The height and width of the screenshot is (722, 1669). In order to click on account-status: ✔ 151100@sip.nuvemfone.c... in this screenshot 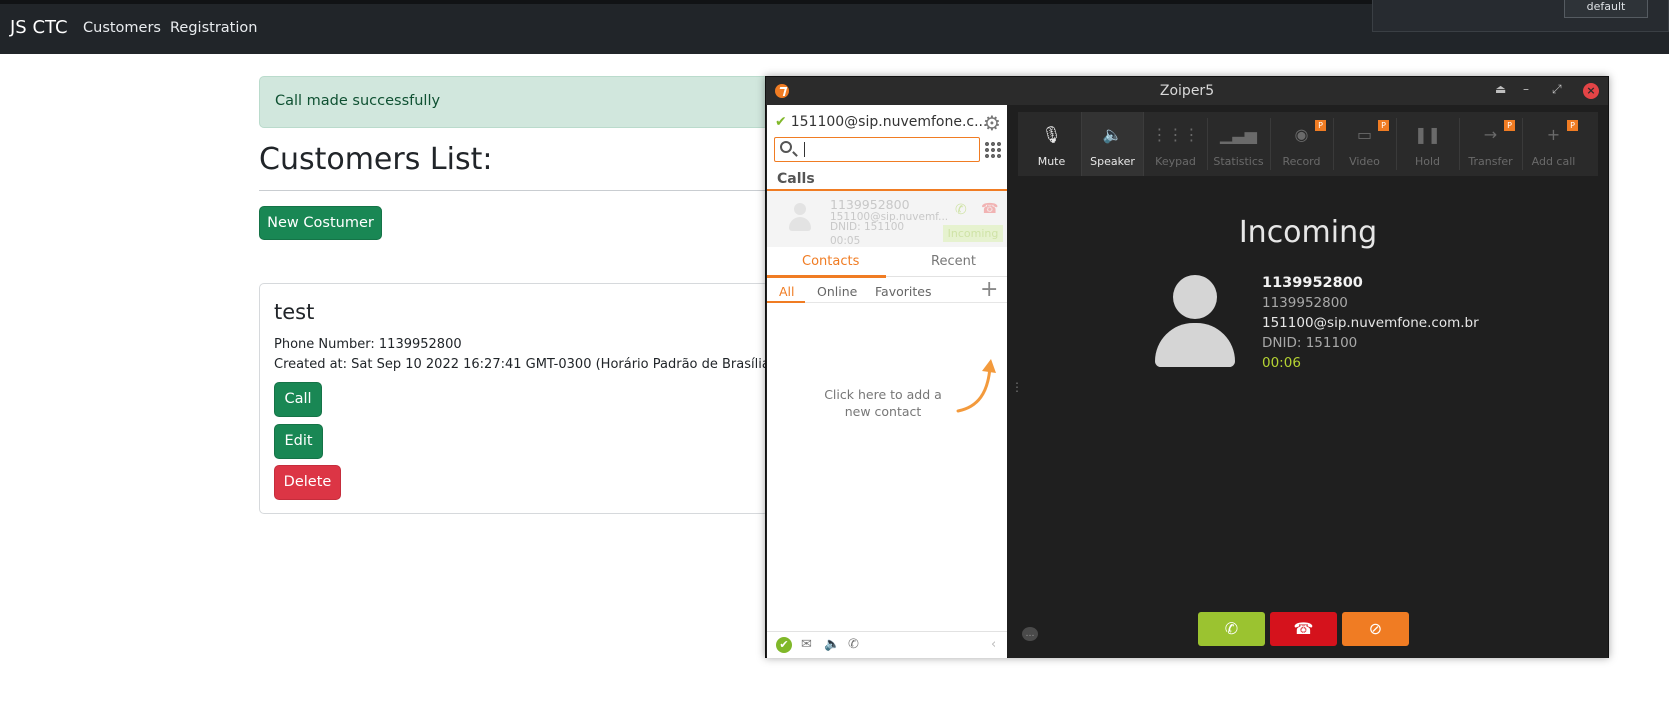, I will do `click(881, 122)`.